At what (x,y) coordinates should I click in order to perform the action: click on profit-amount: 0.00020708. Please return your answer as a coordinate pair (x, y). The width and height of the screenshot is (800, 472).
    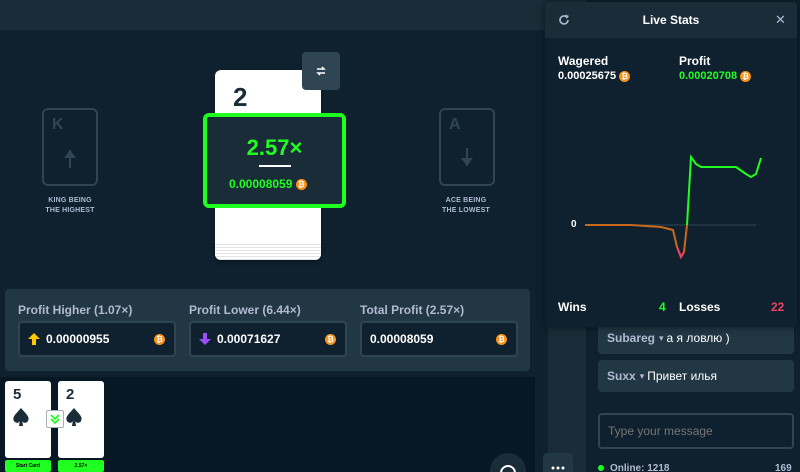
    Looking at the image, I should click on (708, 76).